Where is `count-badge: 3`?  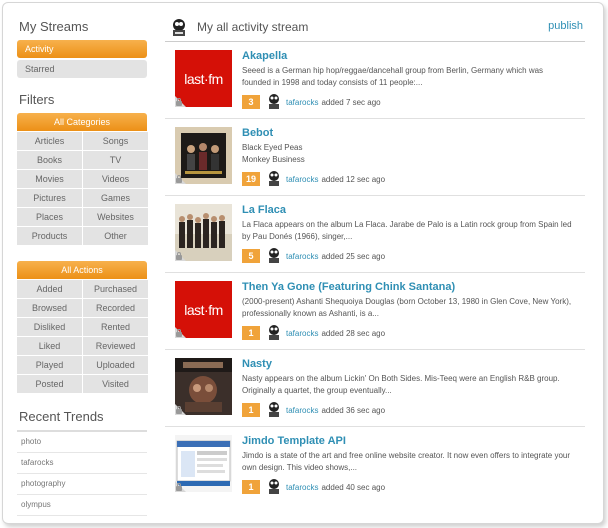
count-badge: 3 is located at coordinates (251, 102).